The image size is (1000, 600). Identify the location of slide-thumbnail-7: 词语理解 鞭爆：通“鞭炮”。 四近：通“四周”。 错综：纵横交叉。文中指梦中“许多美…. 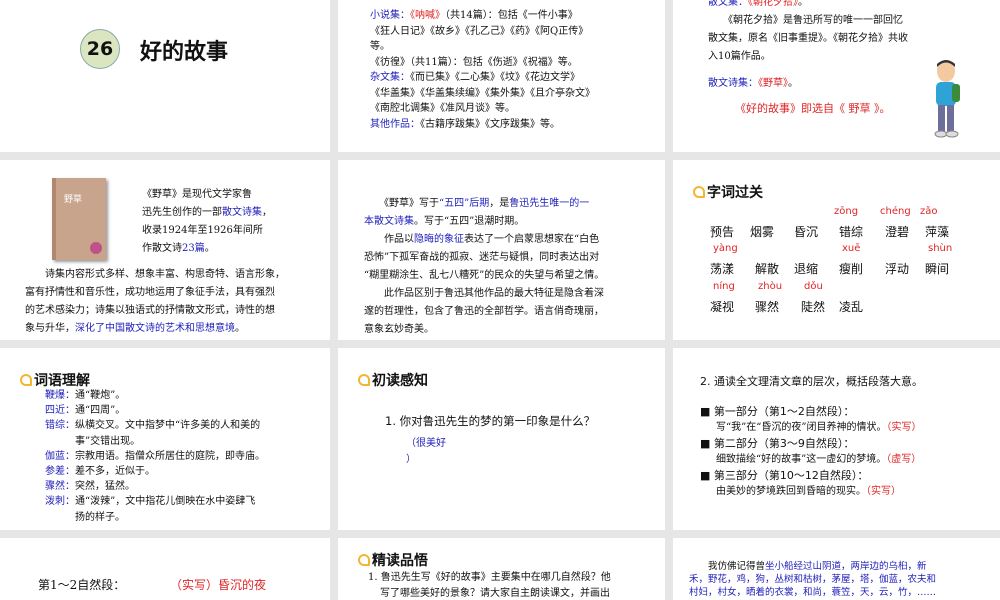
(165, 439).